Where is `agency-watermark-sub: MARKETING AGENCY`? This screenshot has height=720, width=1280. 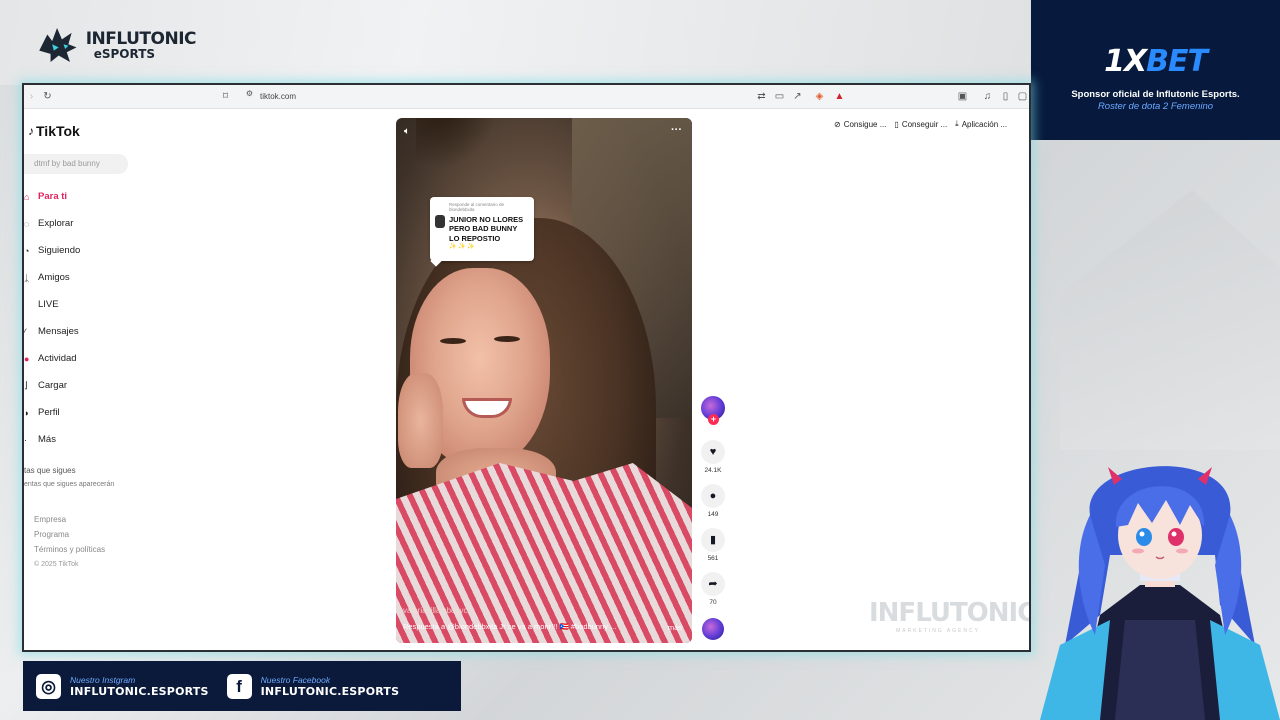
agency-watermark-sub: MARKETING AGENCY is located at coordinates (938, 631).